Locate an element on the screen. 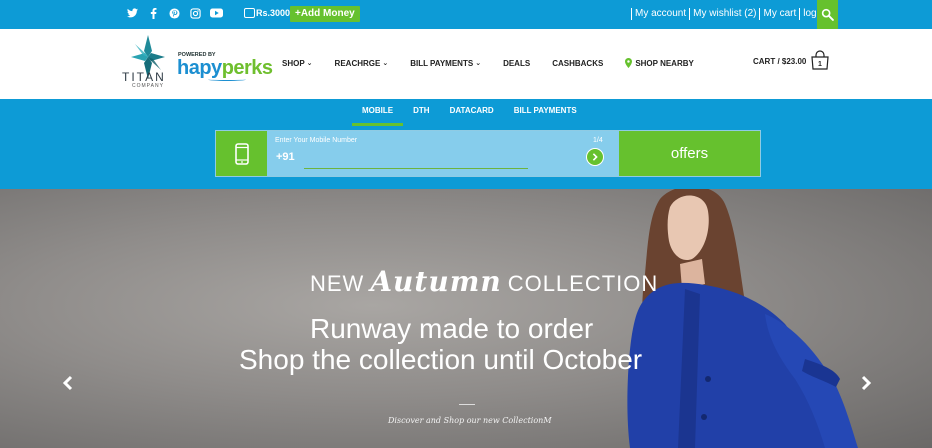 The image size is (932, 448). nav-deals-label: DEALS is located at coordinates (517, 63).